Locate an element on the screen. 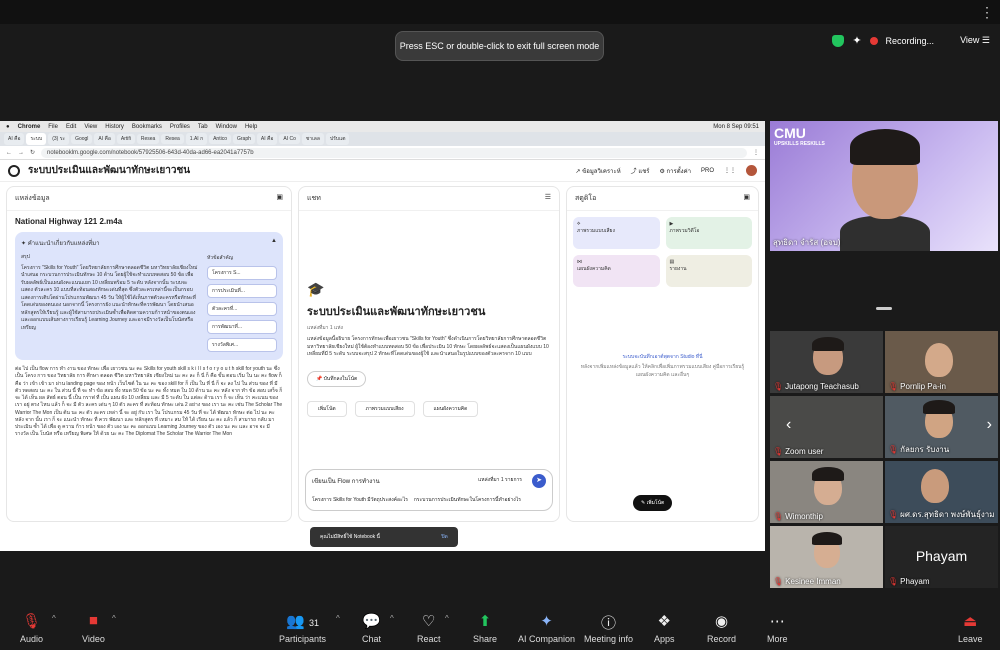 The width and height of the screenshot is (1000, 650). apps-button: ❖ Apps is located at coordinates (664, 628).